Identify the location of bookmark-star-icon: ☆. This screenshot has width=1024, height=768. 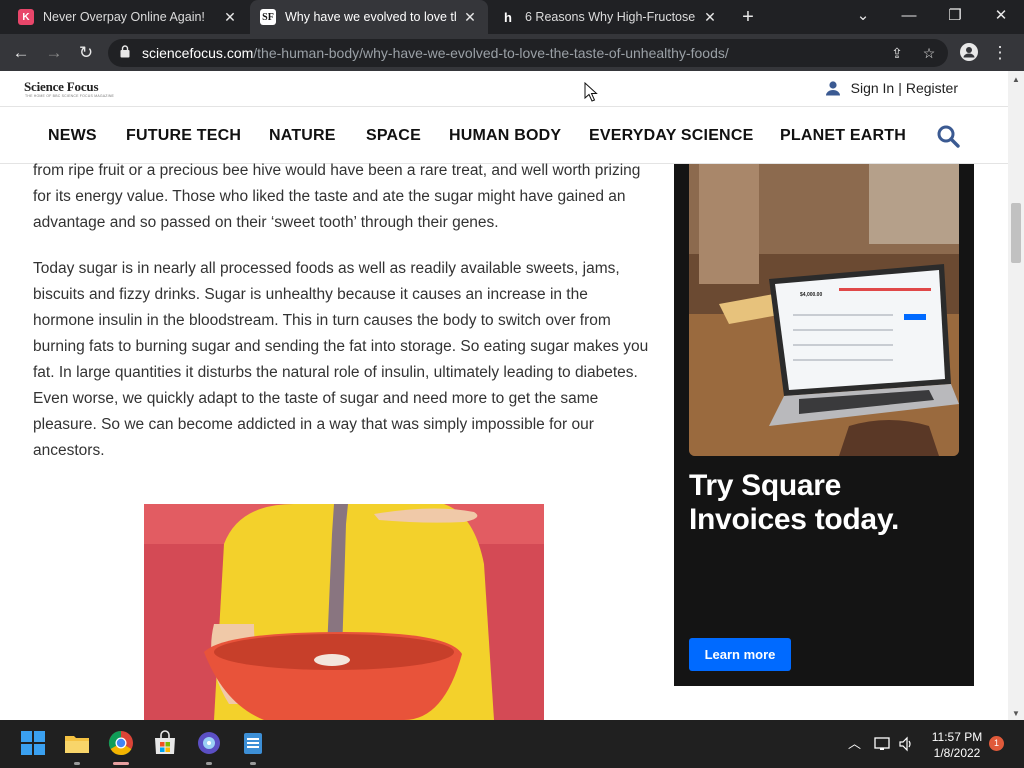
(929, 53).